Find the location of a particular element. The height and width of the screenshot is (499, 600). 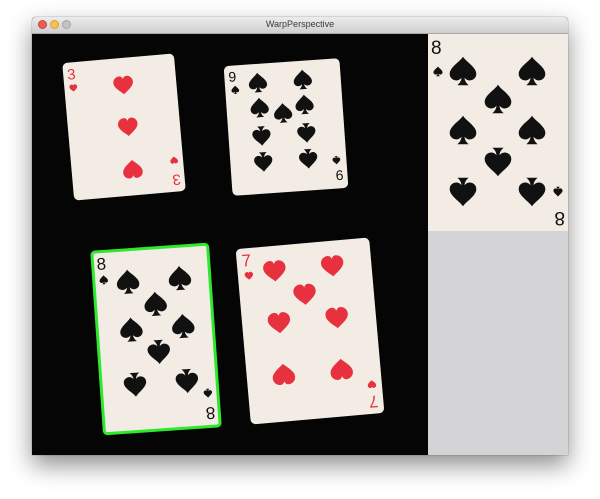

window-title: WarpPerspective is located at coordinates (300, 24).